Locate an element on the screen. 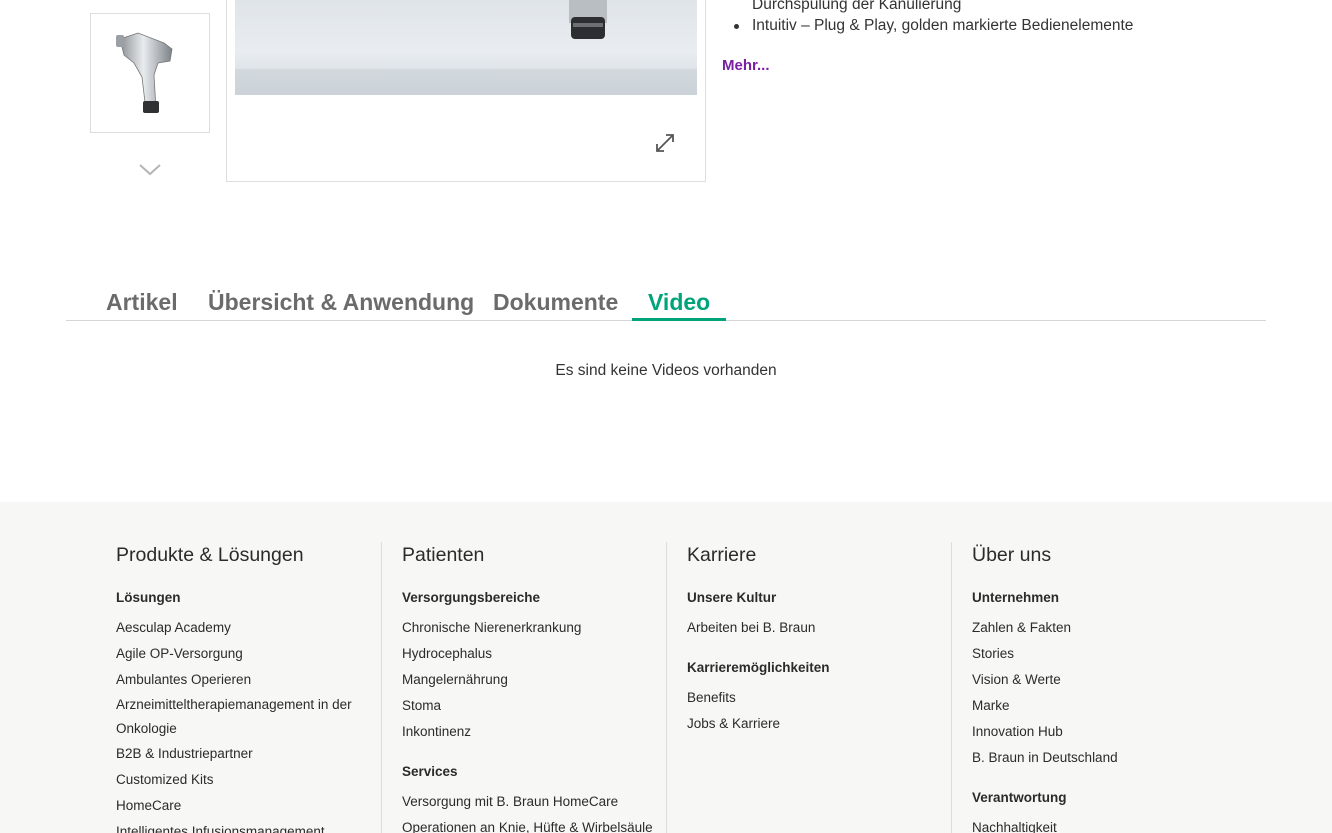  footer-link: Versorgung mit B. Braun HomeCare is located at coordinates (537, 802).